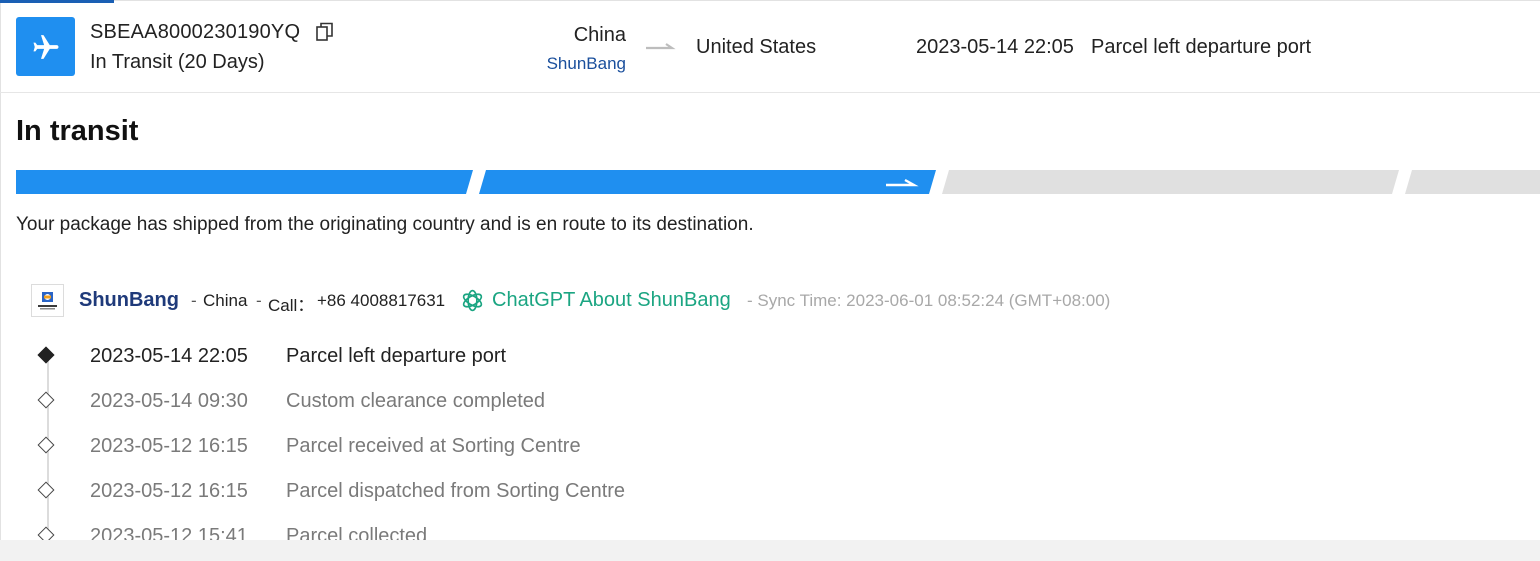 This screenshot has height=561, width=1540. I want to click on event-description: Custom clearance completed, so click(416, 401).